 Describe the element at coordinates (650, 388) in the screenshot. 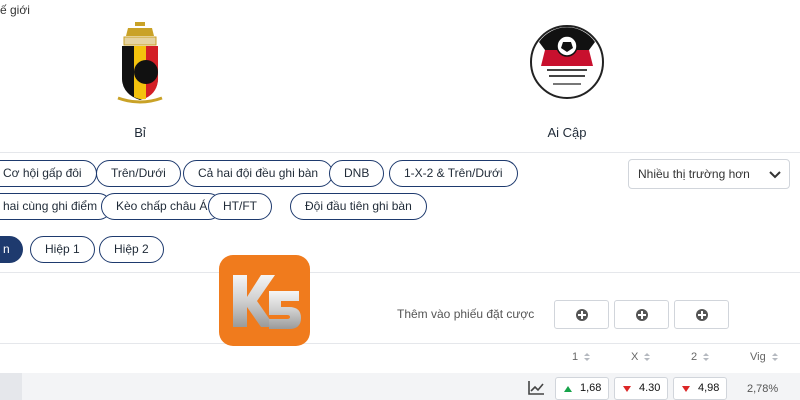

I see `odds-value: 4.30` at that location.